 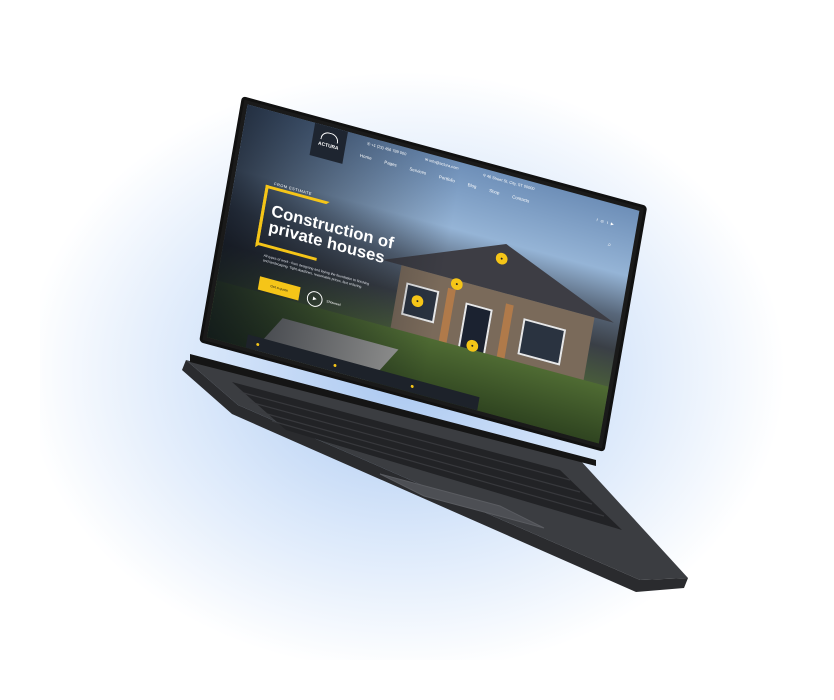 I want to click on nav-item-shop: Shop, so click(x=494, y=191).